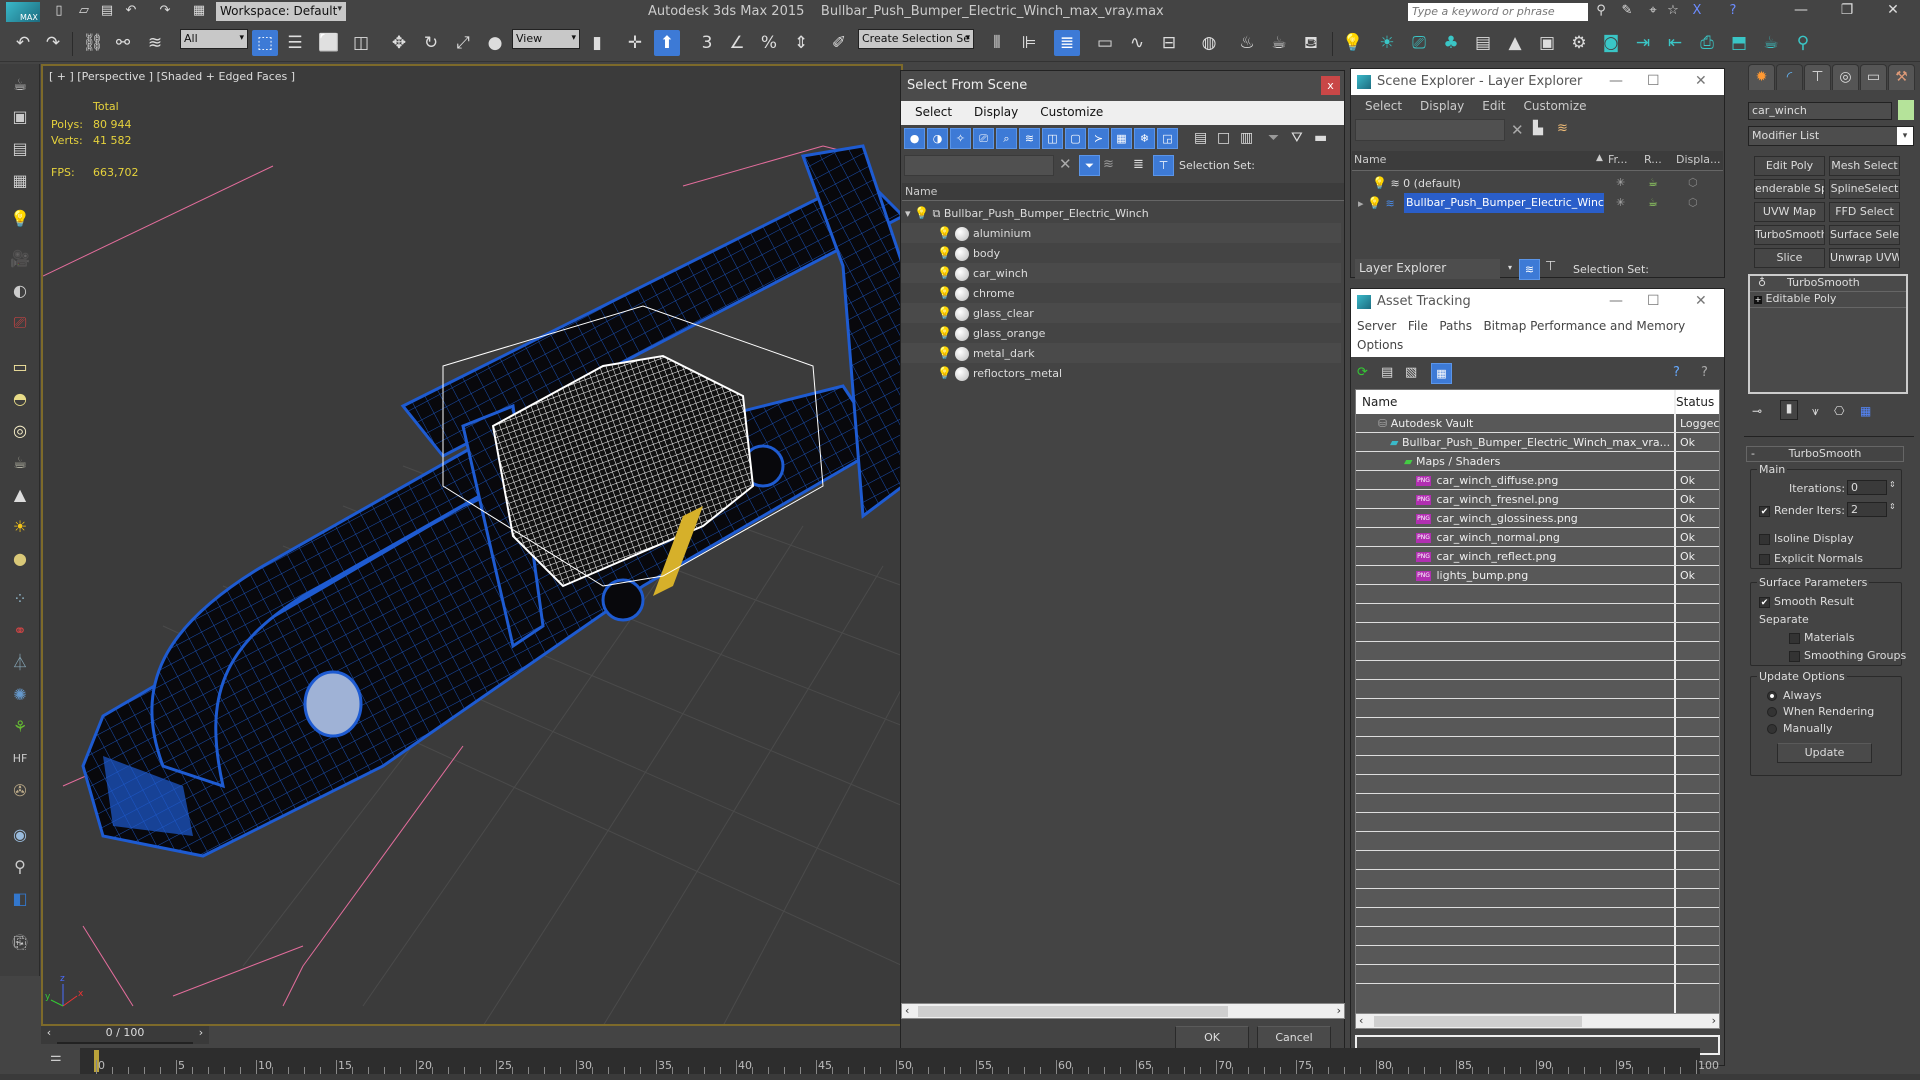 The height and width of the screenshot is (1080, 1920). I want to click on tree-root: ▾ 💡 ⧉ Bullbar_Push_Bumper_Electric_Winch, so click(1121, 213).